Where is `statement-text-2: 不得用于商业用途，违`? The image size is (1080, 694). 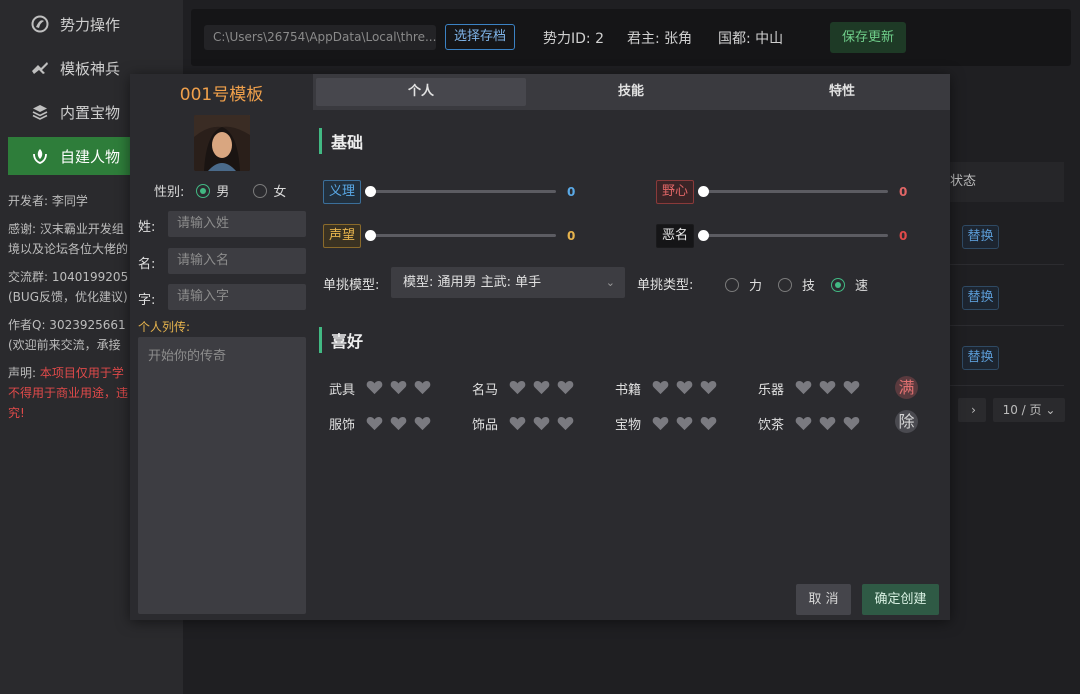
statement-text-2: 不得用于商业用途，违 is located at coordinates (68, 393).